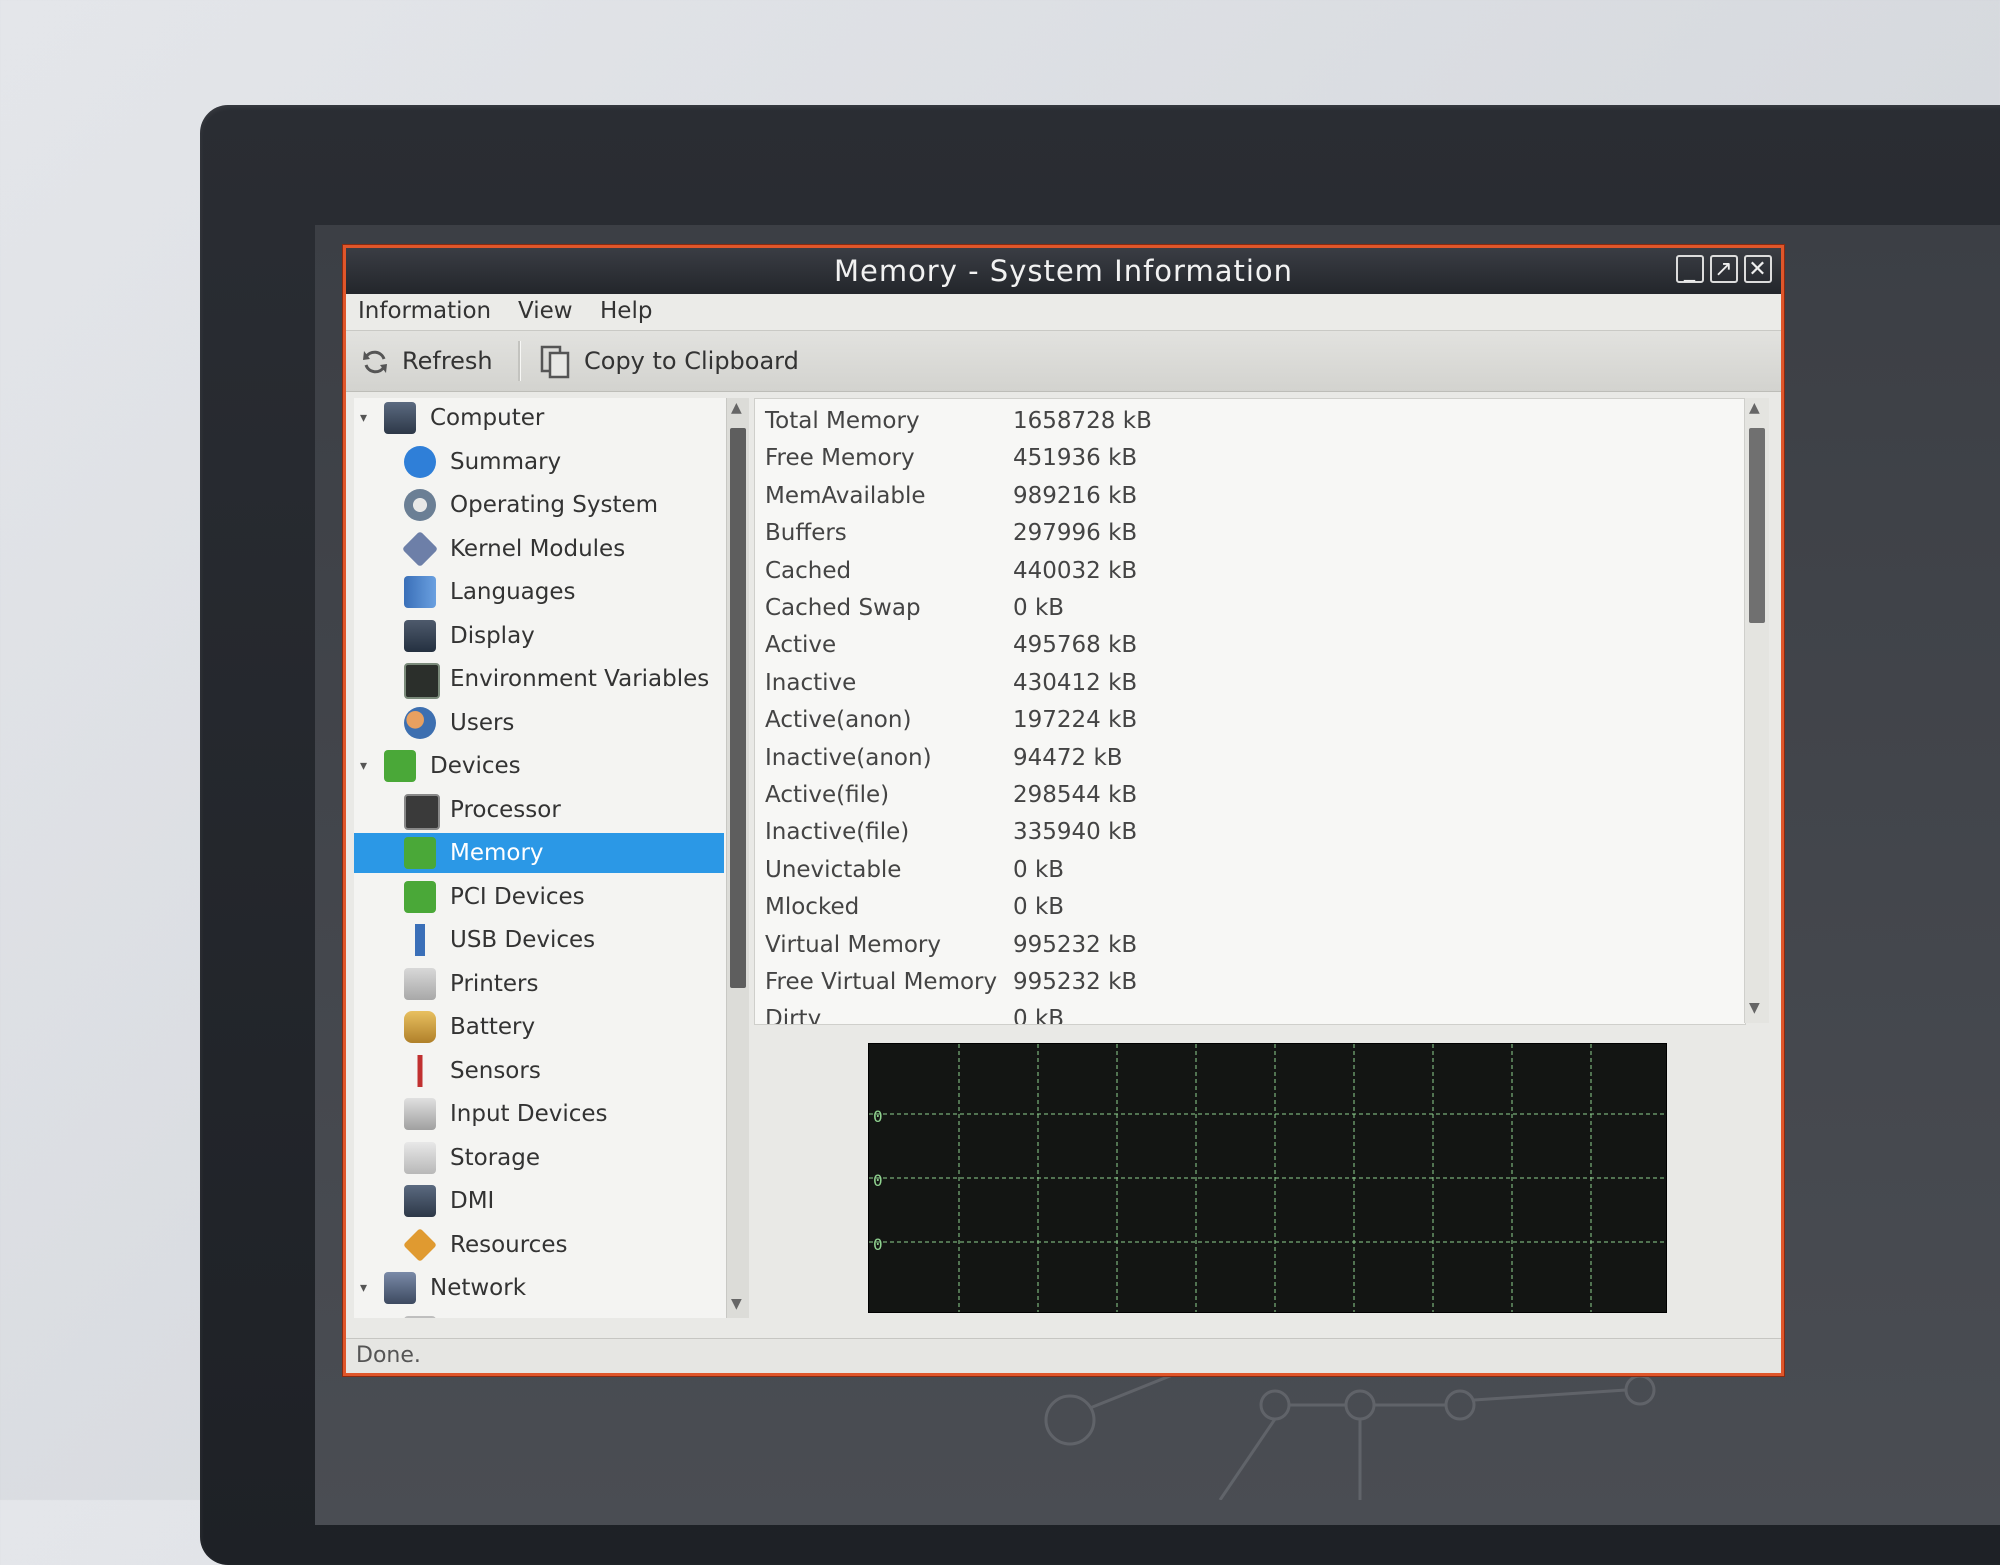 This screenshot has width=2000, height=1565. What do you see at coordinates (420, 461) in the screenshot?
I see `info-icon` at bounding box center [420, 461].